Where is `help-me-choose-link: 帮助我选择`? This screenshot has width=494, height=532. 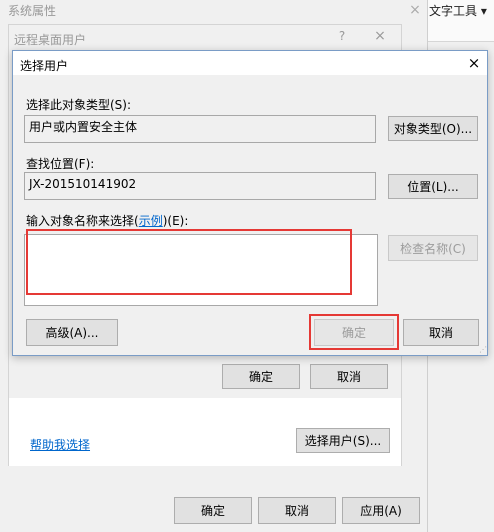 help-me-choose-link: 帮助我选择 is located at coordinates (60, 444).